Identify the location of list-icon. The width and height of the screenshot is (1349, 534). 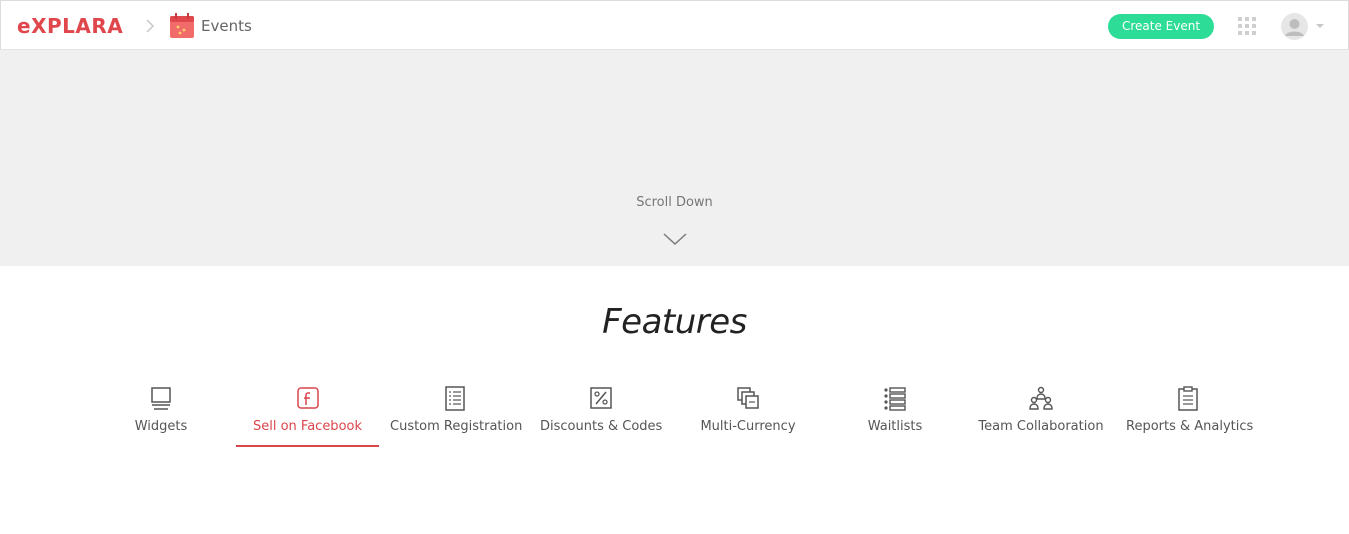
(895, 399).